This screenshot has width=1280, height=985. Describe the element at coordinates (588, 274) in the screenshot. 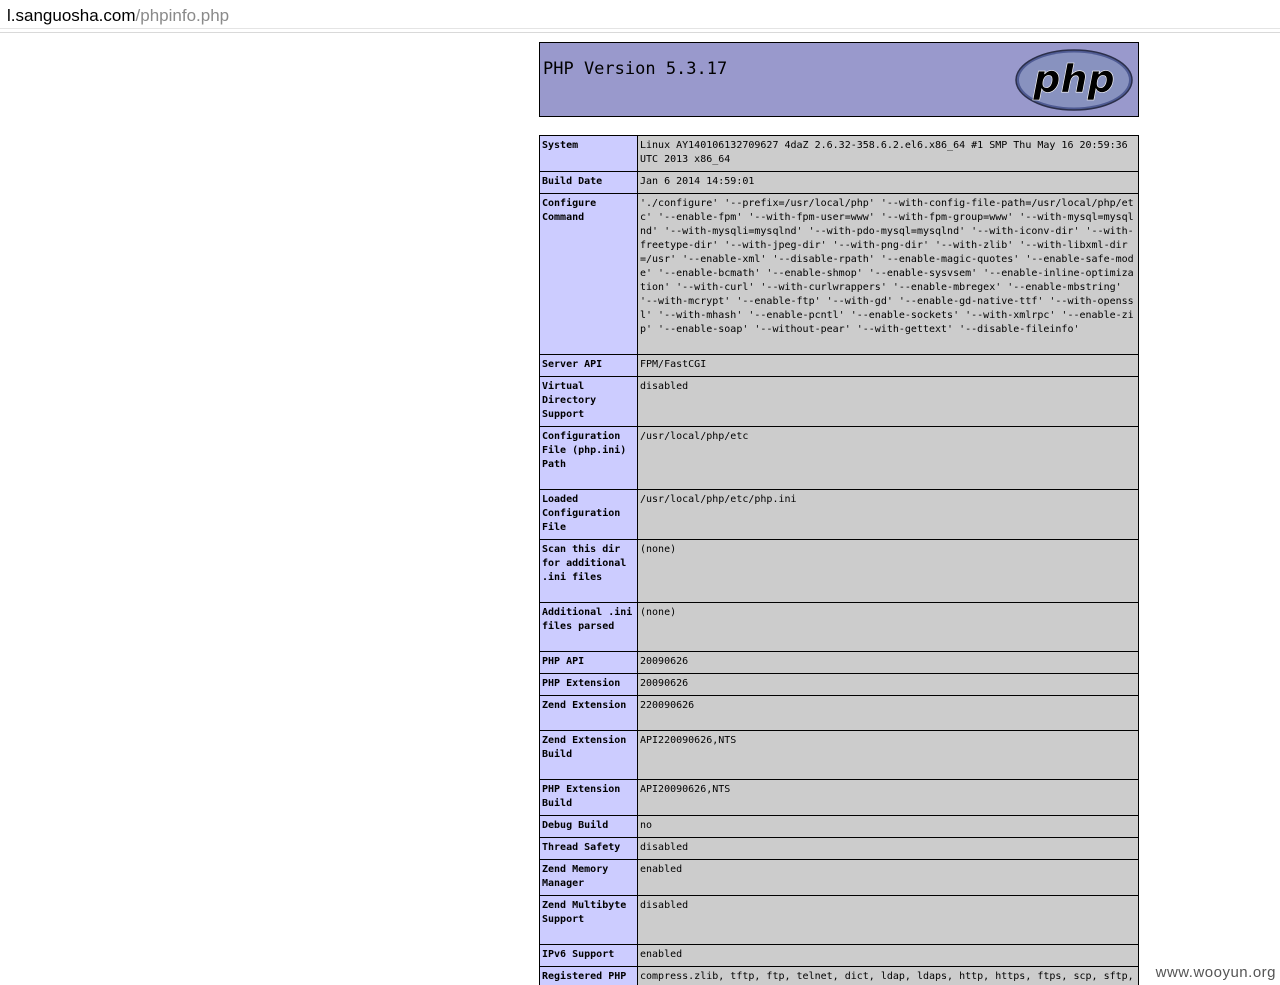

I see `info-row-label: Configure Command` at that location.